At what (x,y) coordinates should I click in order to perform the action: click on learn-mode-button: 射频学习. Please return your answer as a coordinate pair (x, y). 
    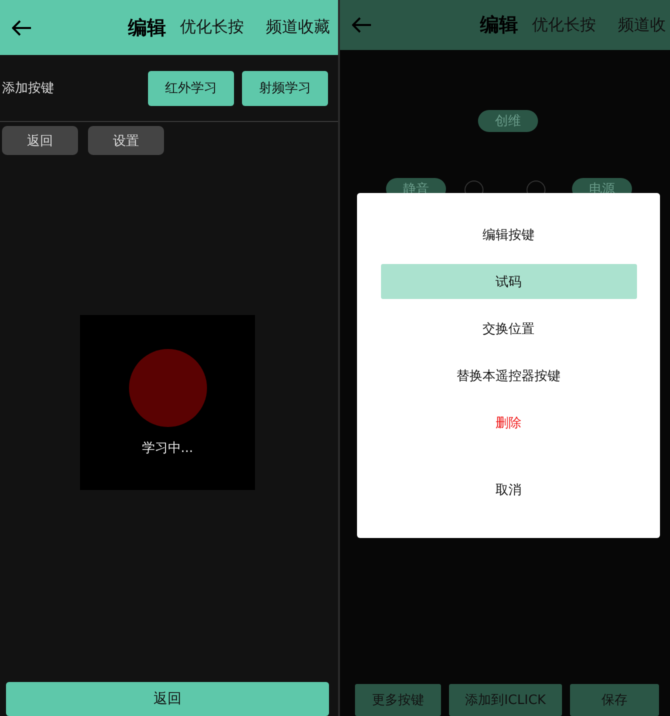
    Looking at the image, I should click on (285, 88).